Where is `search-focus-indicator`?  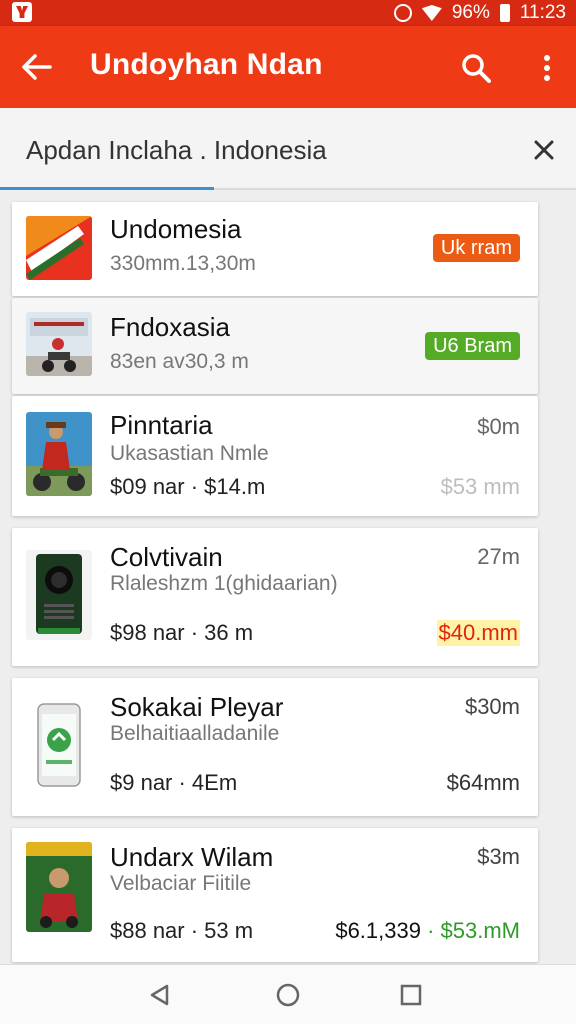
search-focus-indicator is located at coordinates (107, 188).